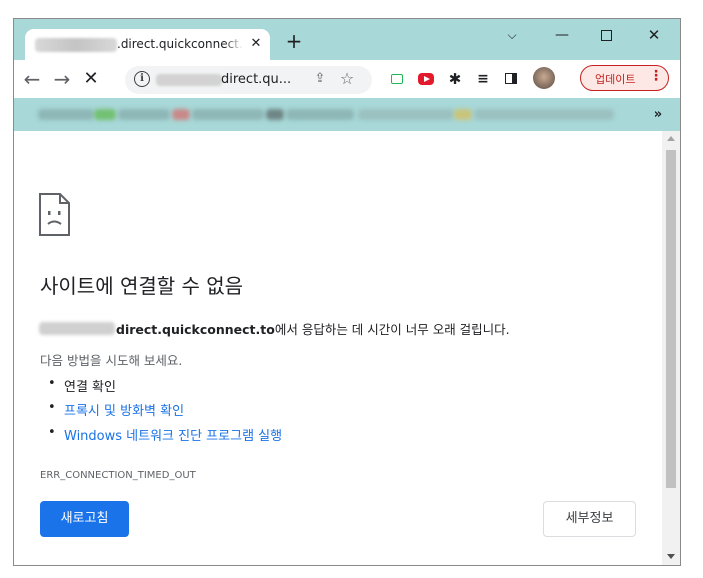 The width and height of the screenshot is (703, 578). I want to click on error-code: ERR_CONNECTION_TIMED_OUT, so click(118, 475).